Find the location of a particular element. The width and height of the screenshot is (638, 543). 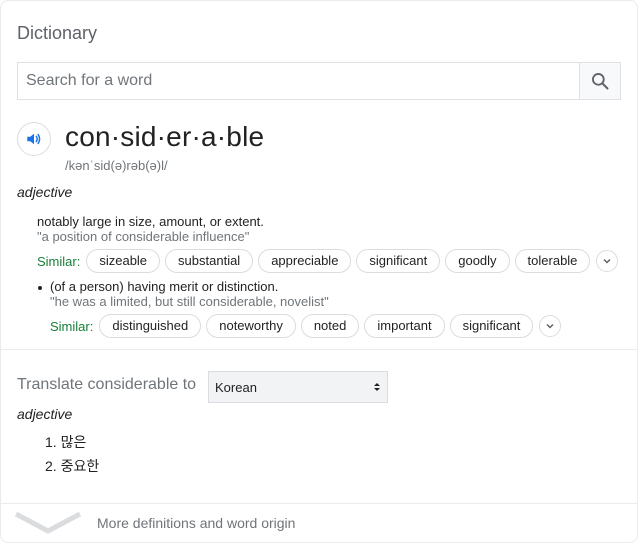

similar-chip: goodly is located at coordinates (477, 261).